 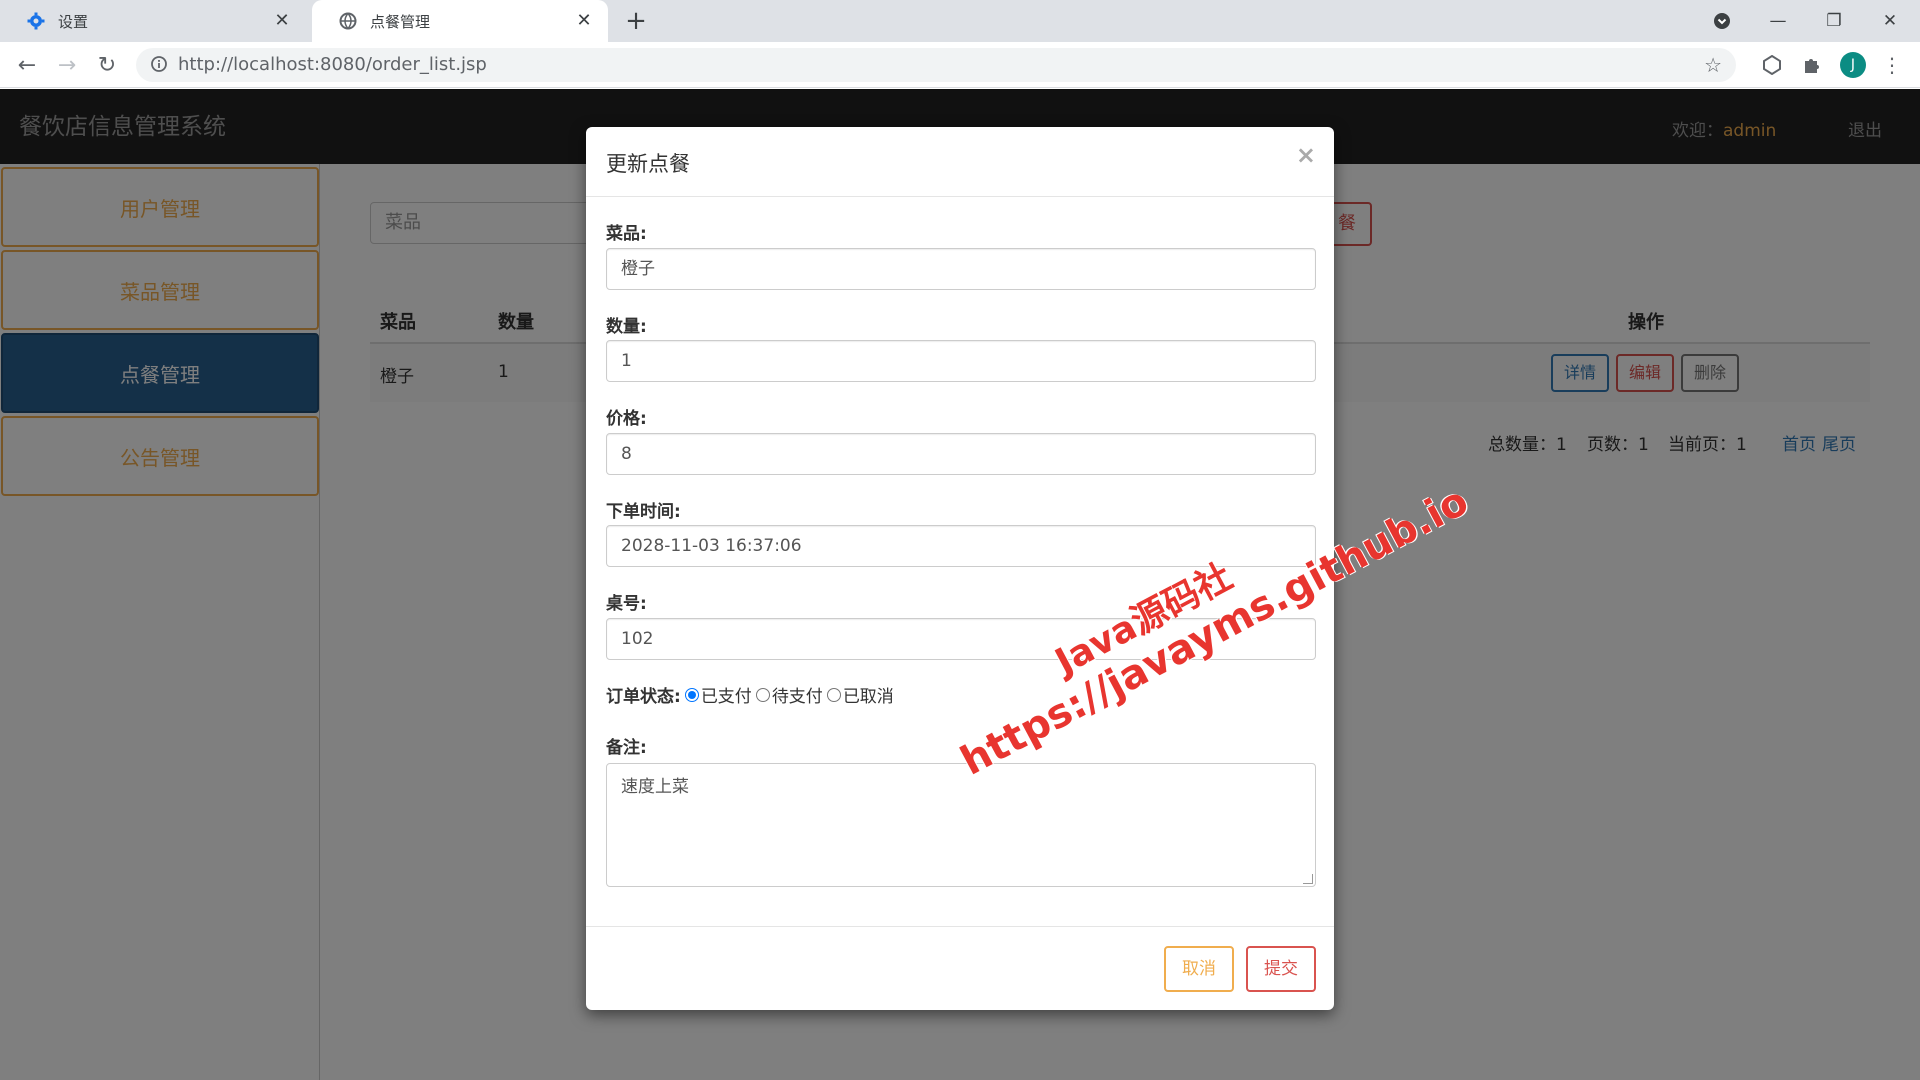 What do you see at coordinates (460, 21) in the screenshot?
I see `tab-order-management: 点餐管理 ✕` at bounding box center [460, 21].